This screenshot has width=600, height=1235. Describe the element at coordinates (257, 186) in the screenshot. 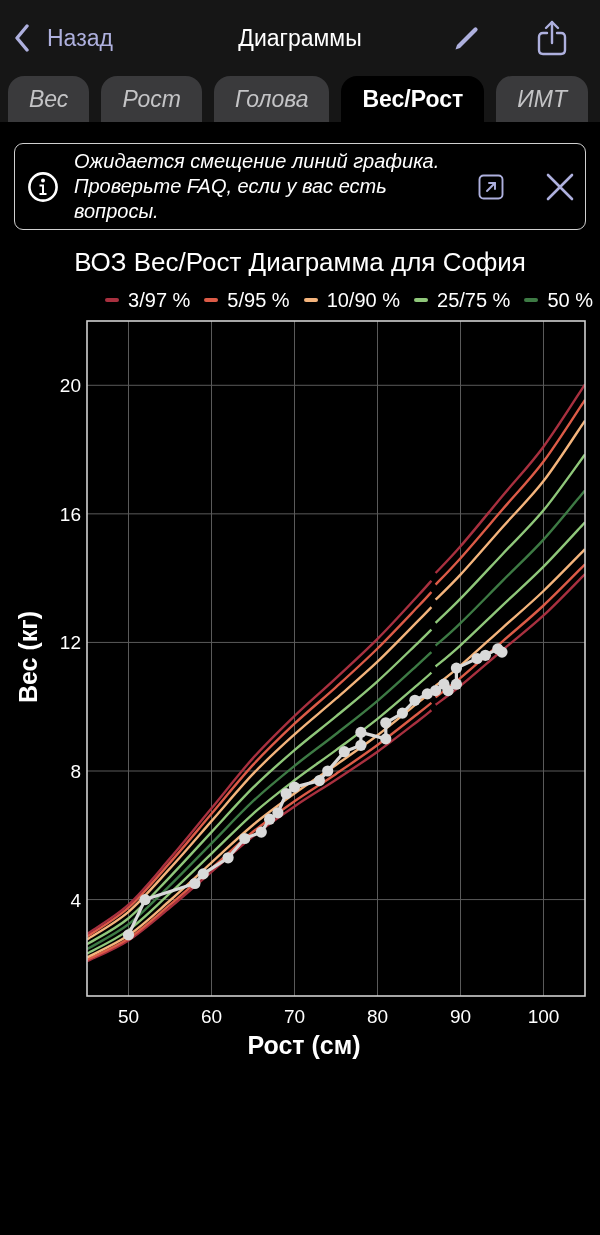

I see `notice-text: Ожидается смещение линий графика. Проверьте FAQ, если у вас есть вопросы.` at that location.